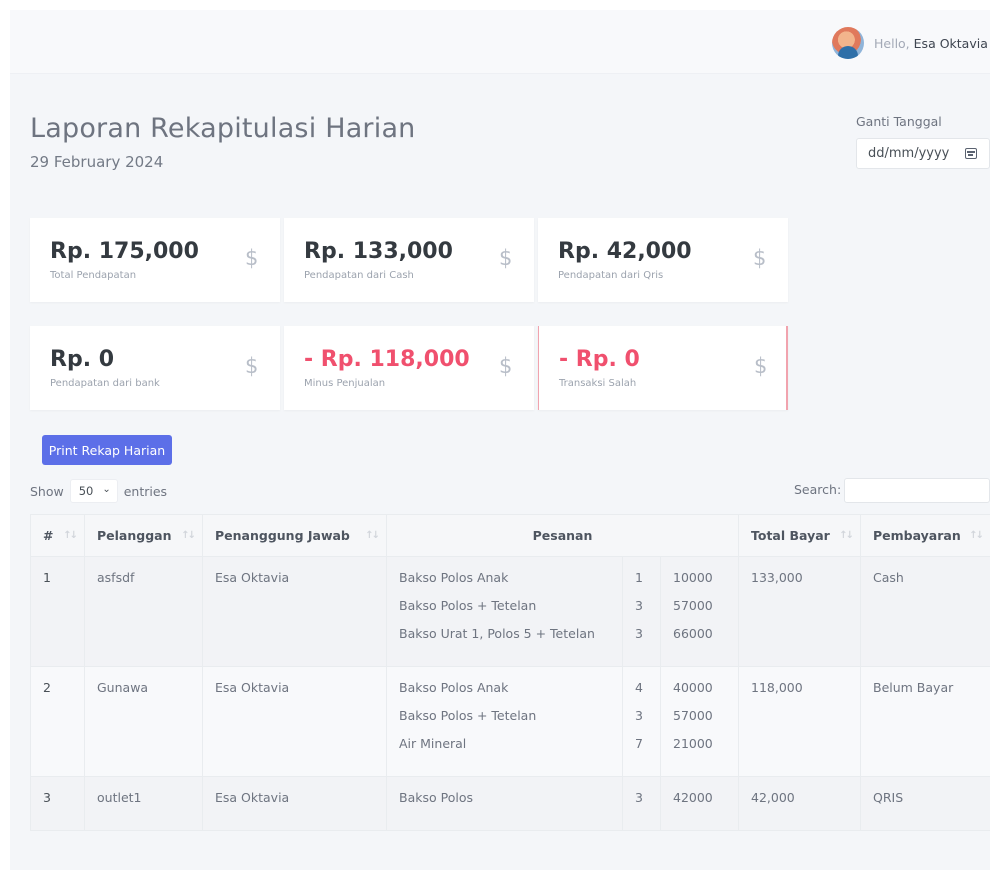 This screenshot has width=990, height=870. Describe the element at coordinates (799, 535) in the screenshot. I see `column-header-total-bayar: Total Bayar ↑↓` at that location.